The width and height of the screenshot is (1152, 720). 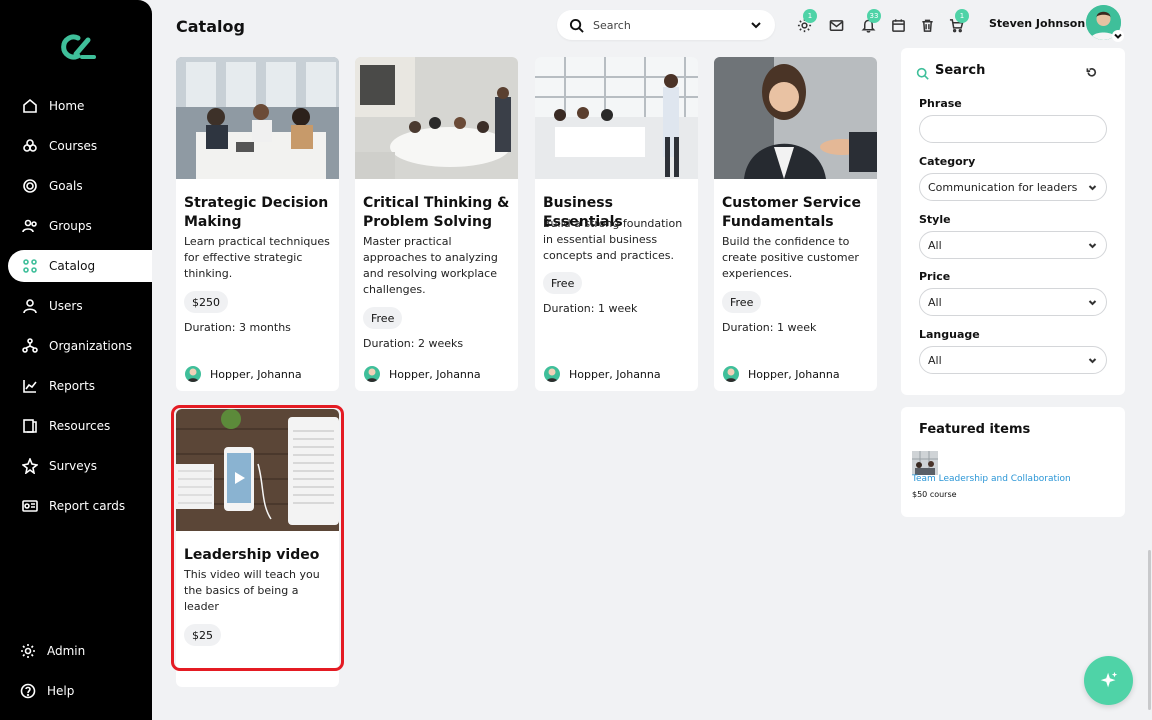 I want to click on sidebar-item-help: Help, so click(x=78, y=691).